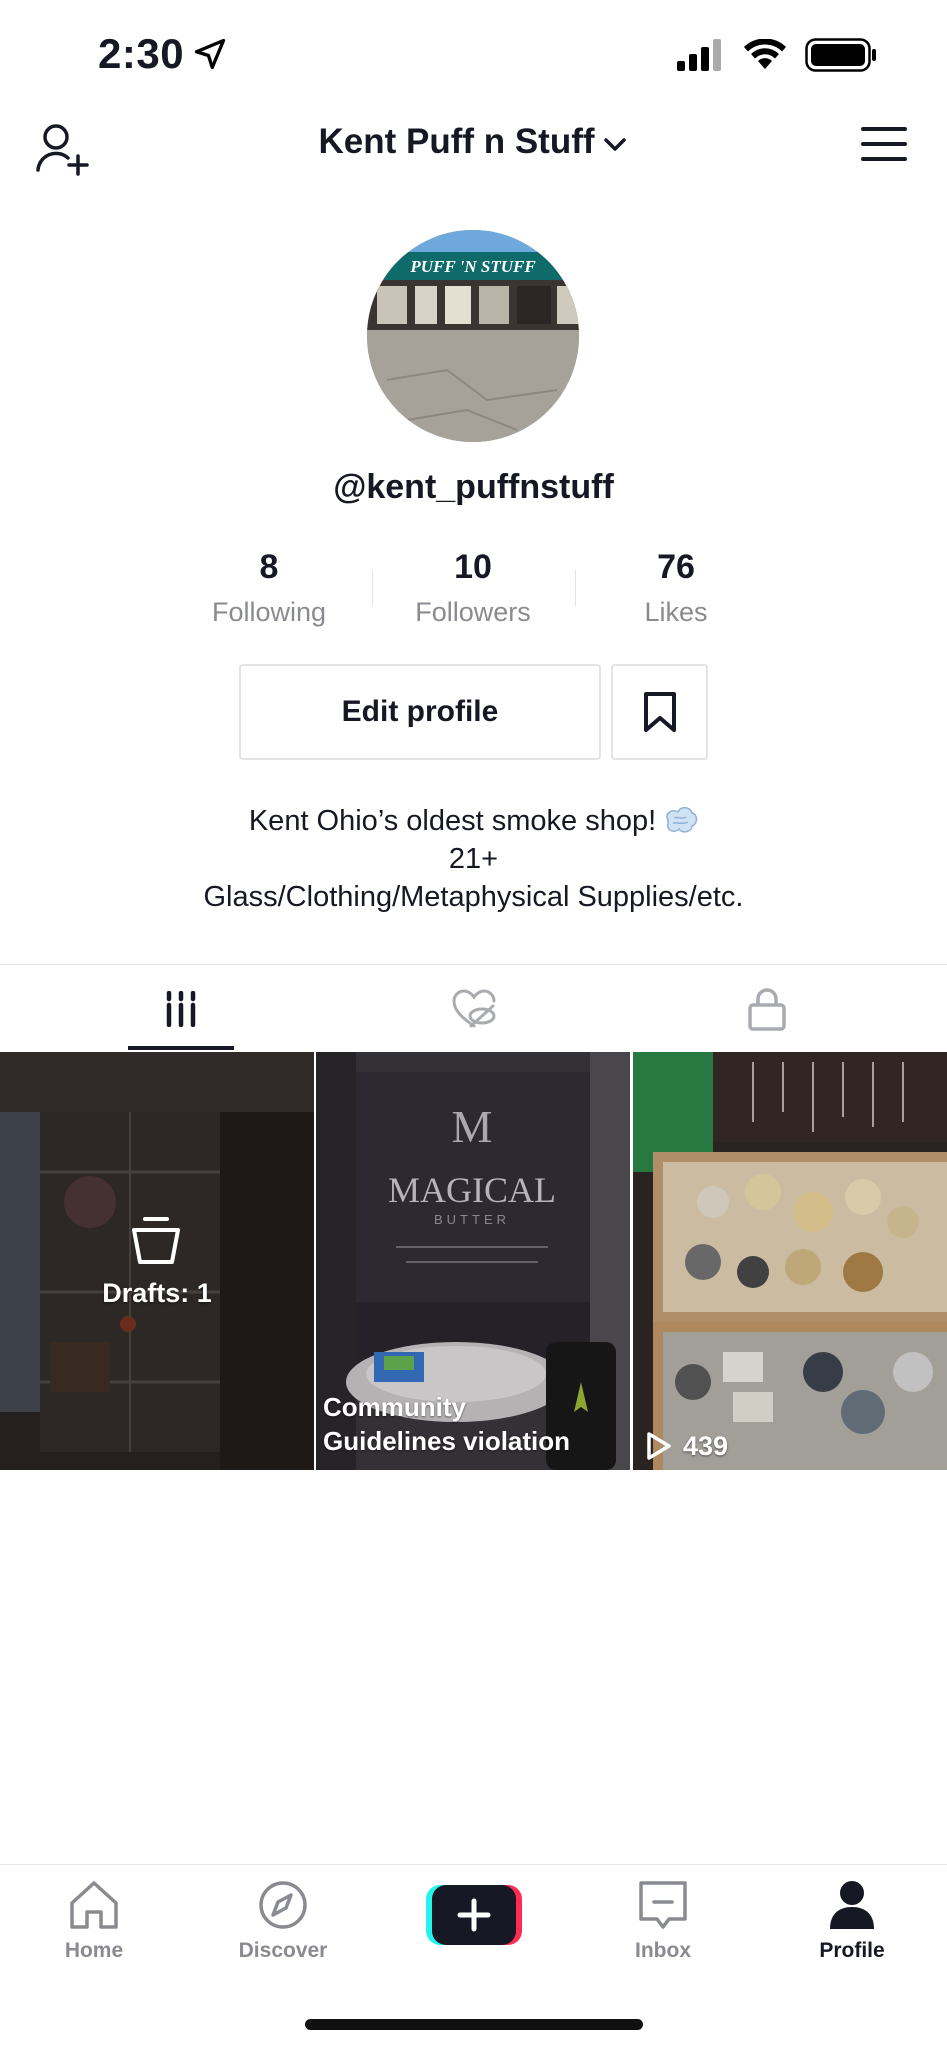 The height and width of the screenshot is (2048, 947). What do you see at coordinates (181, 1048) in the screenshot?
I see `active-tab-indicator` at bounding box center [181, 1048].